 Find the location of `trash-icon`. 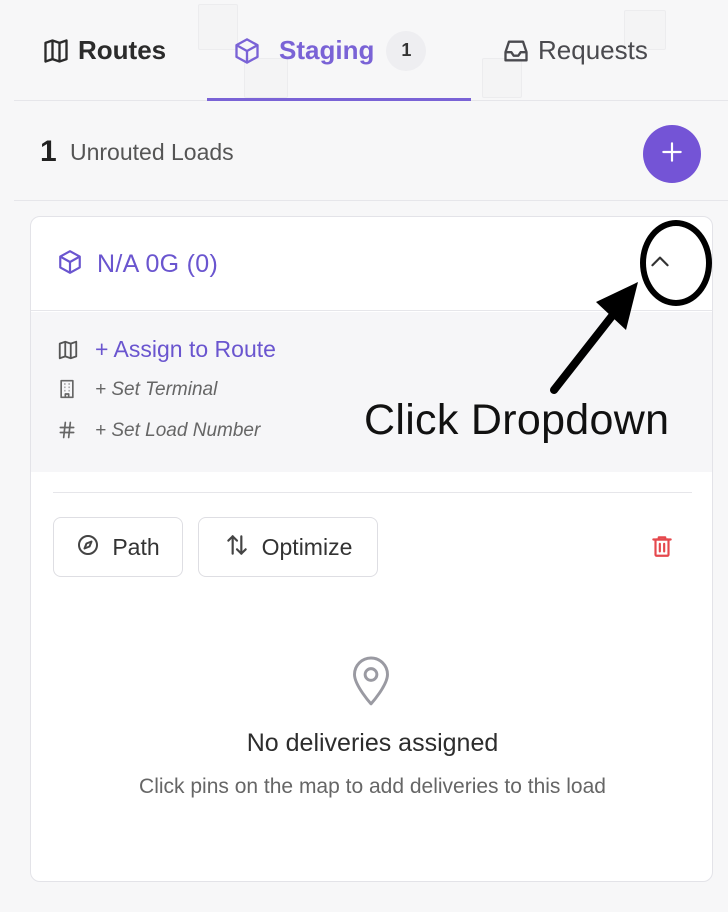

trash-icon is located at coordinates (662, 549).